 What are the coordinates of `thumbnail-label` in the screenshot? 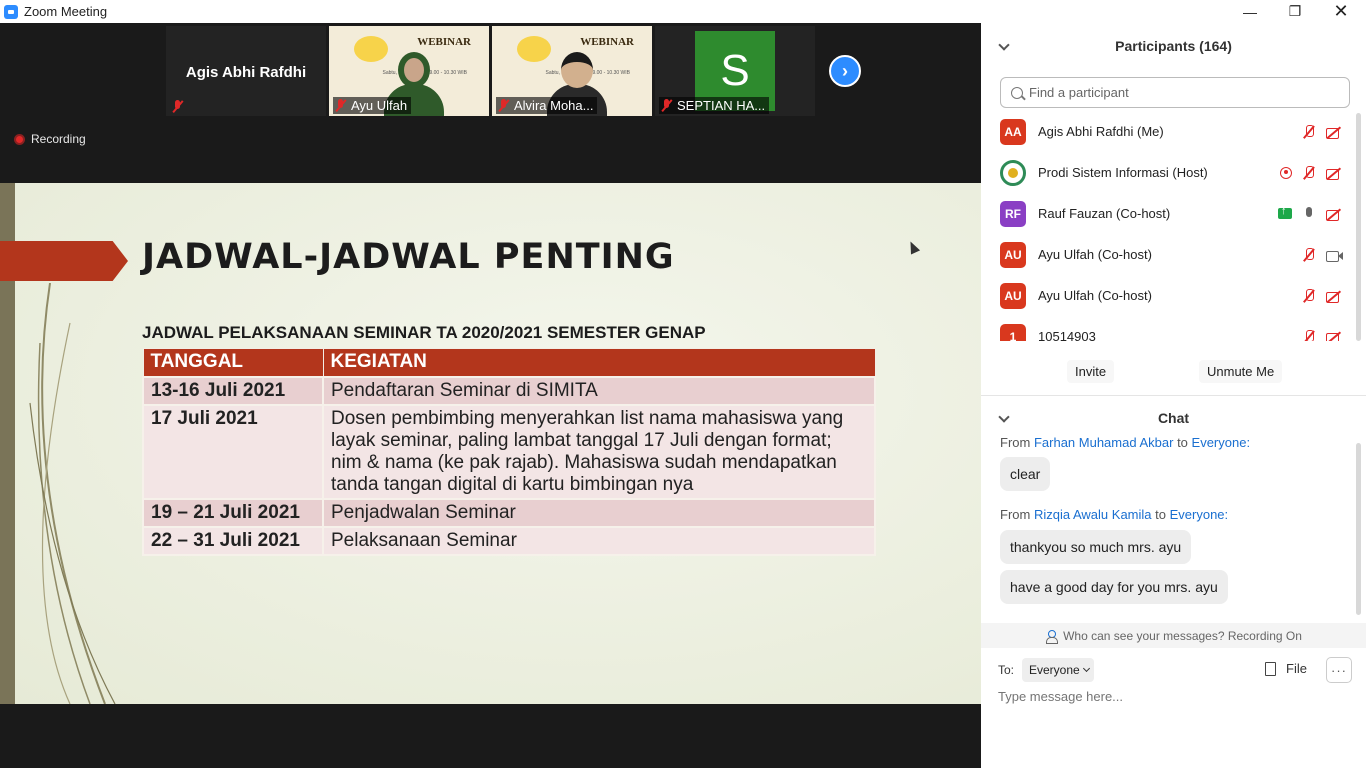 It's located at (179, 106).